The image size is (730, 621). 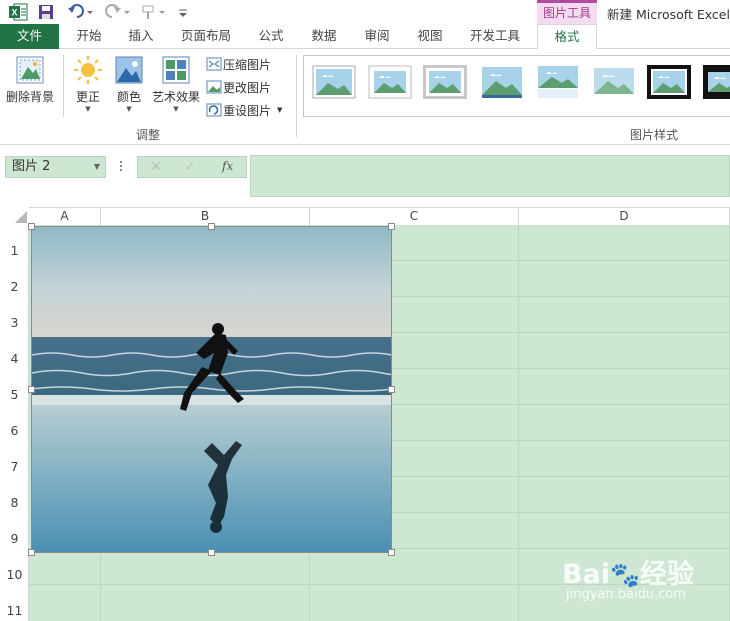 What do you see at coordinates (247, 87) in the screenshot?
I see `change-picture-label: 更改图片` at bounding box center [247, 87].